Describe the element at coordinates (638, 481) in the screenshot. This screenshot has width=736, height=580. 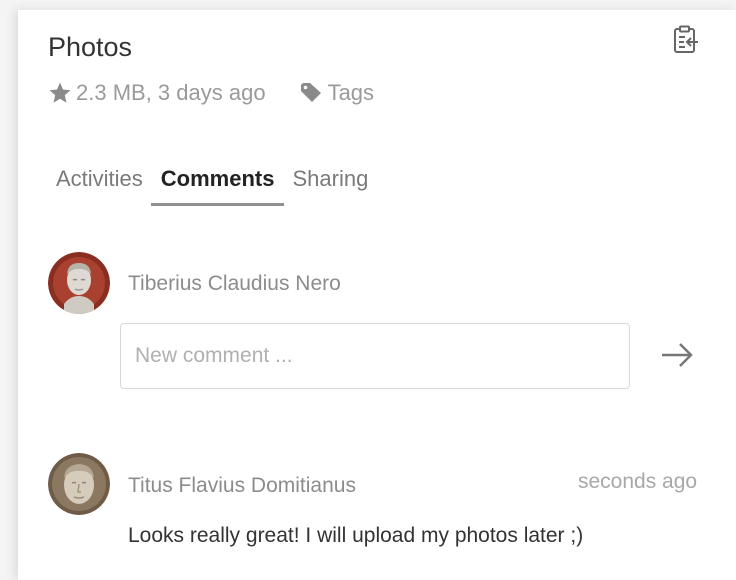
I see `comment-timestamp: seconds ago` at that location.